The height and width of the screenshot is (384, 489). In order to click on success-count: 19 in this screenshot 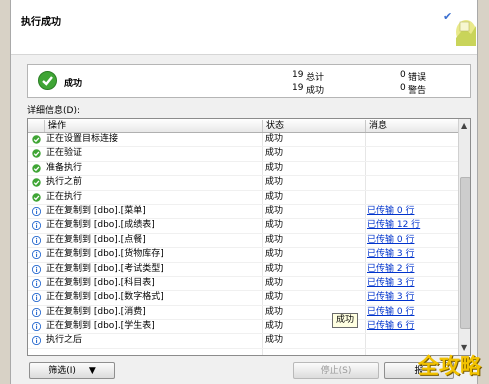, I will do `click(298, 88)`.